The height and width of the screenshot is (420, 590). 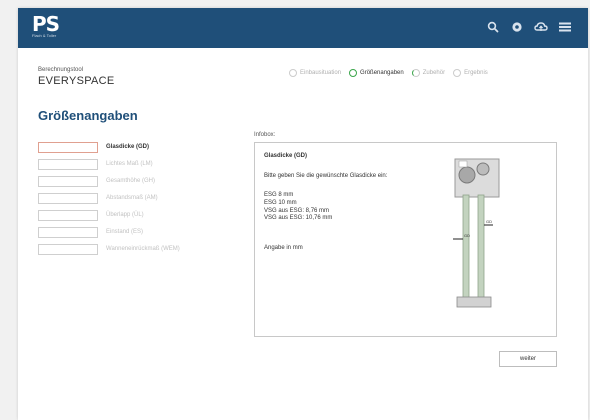 I want to click on field-ueberlapp: Überlapp (ÜL), so click(x=109, y=215).